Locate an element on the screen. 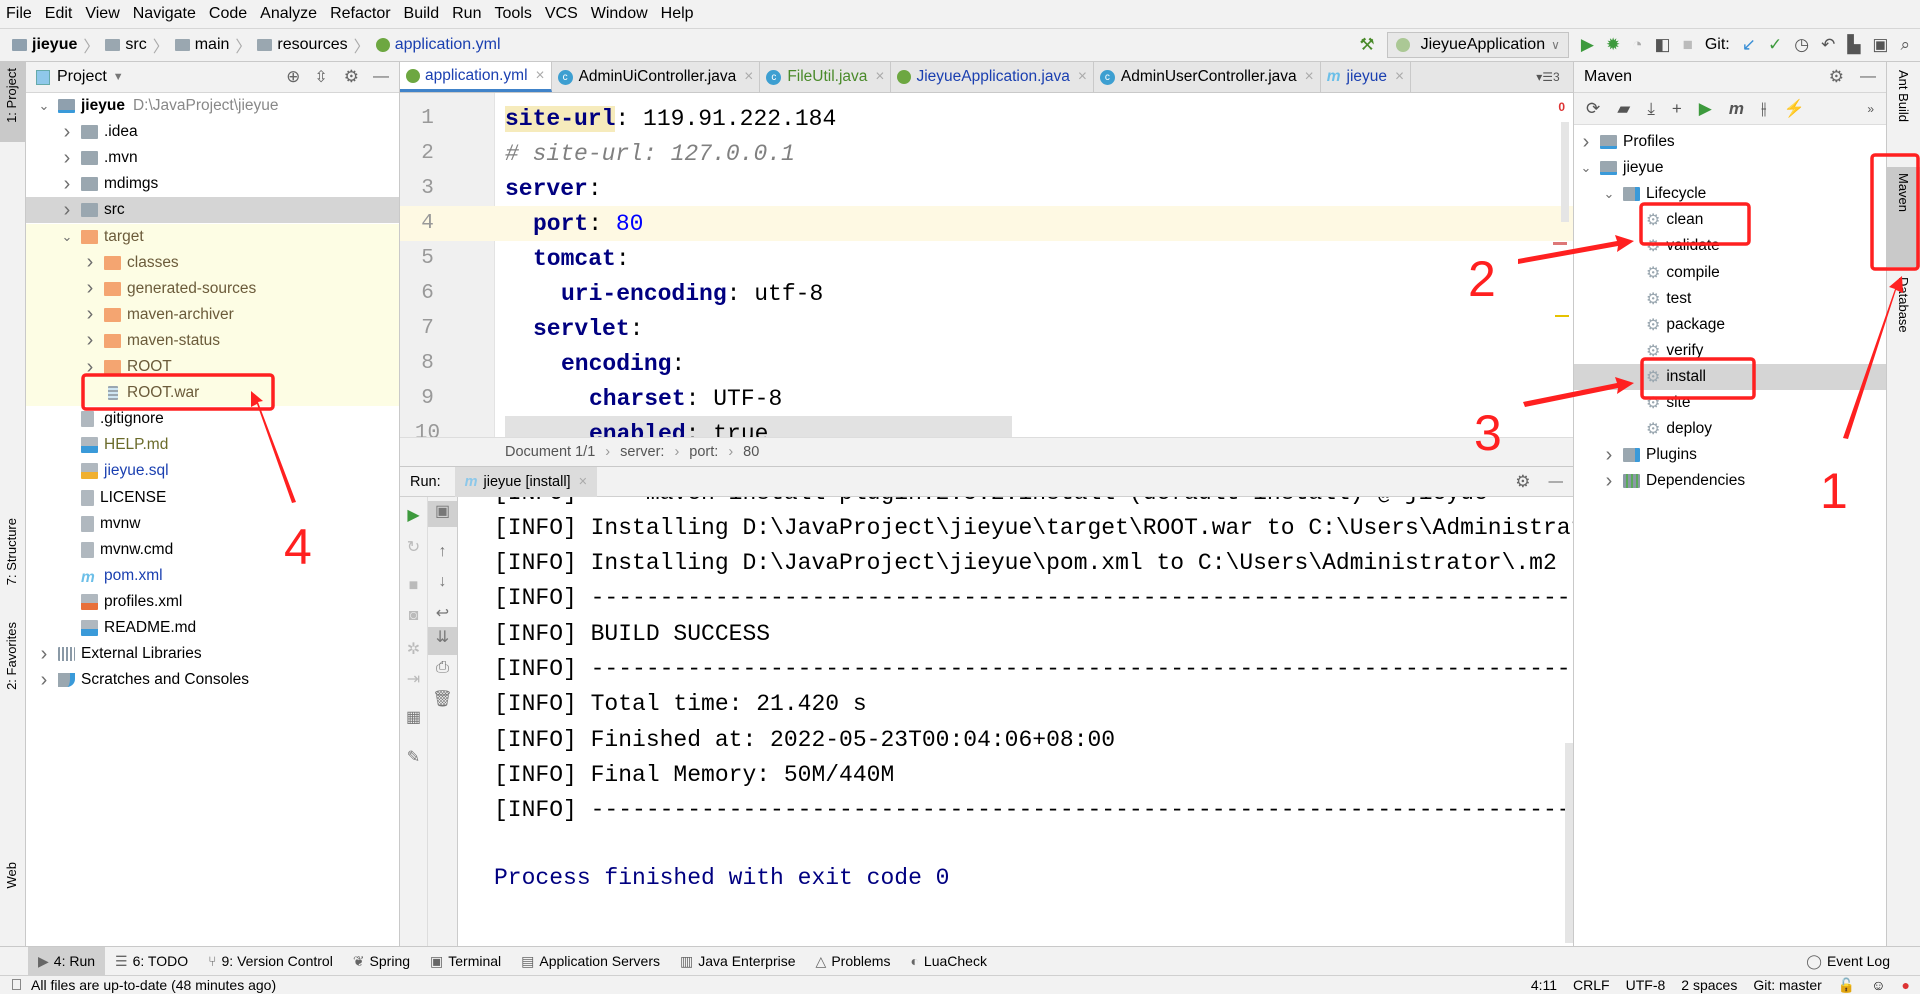  maven-item-deploy: ⚙ deploy is located at coordinates (1730, 429).